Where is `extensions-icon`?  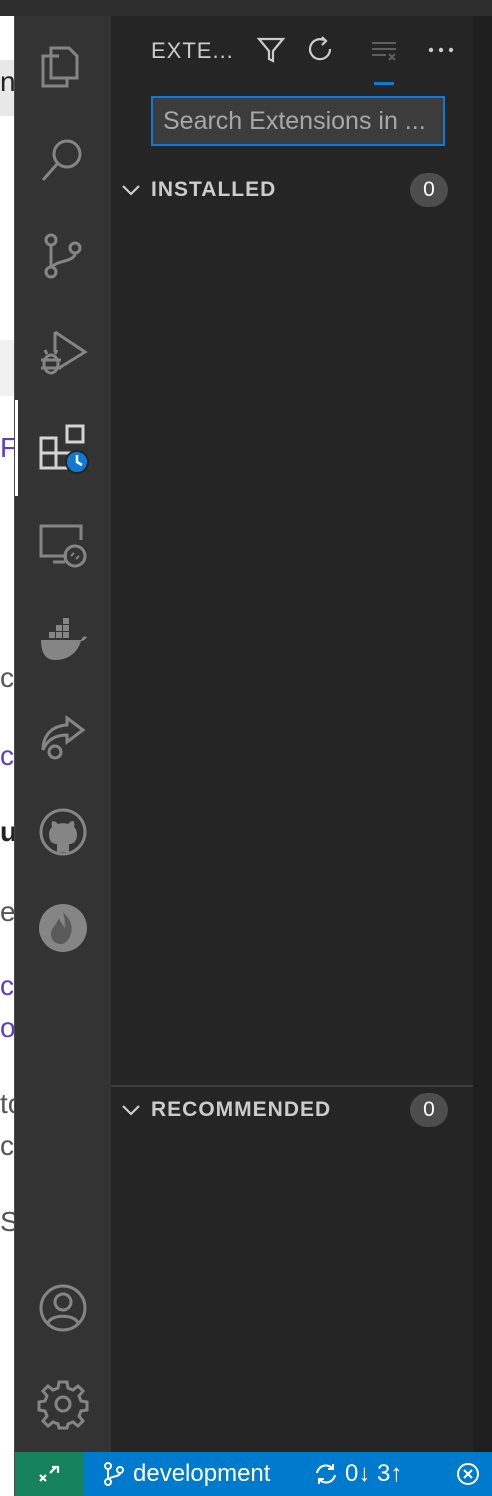
extensions-icon is located at coordinates (64, 449).